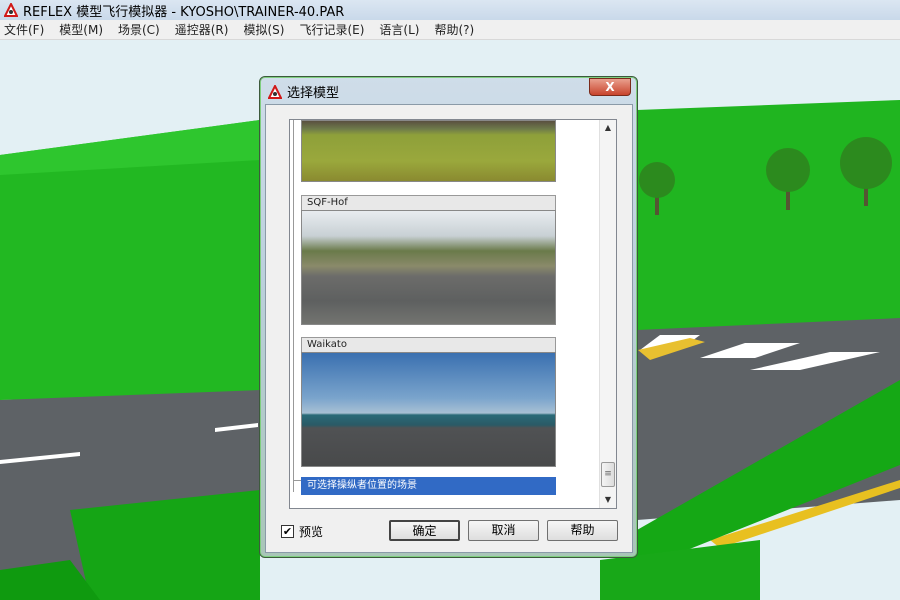 The image size is (900, 600). What do you see at coordinates (454, 29) in the screenshot?
I see `menu-help: 帮助(?)` at bounding box center [454, 29].